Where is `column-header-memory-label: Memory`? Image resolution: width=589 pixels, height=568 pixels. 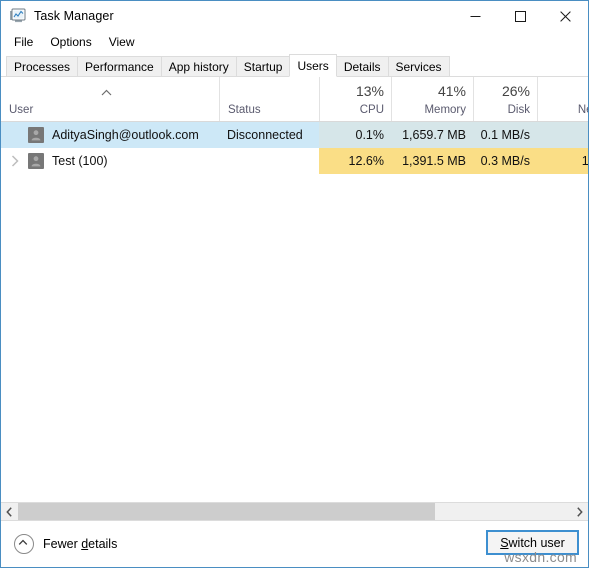 column-header-memory-label: Memory is located at coordinates (445, 110).